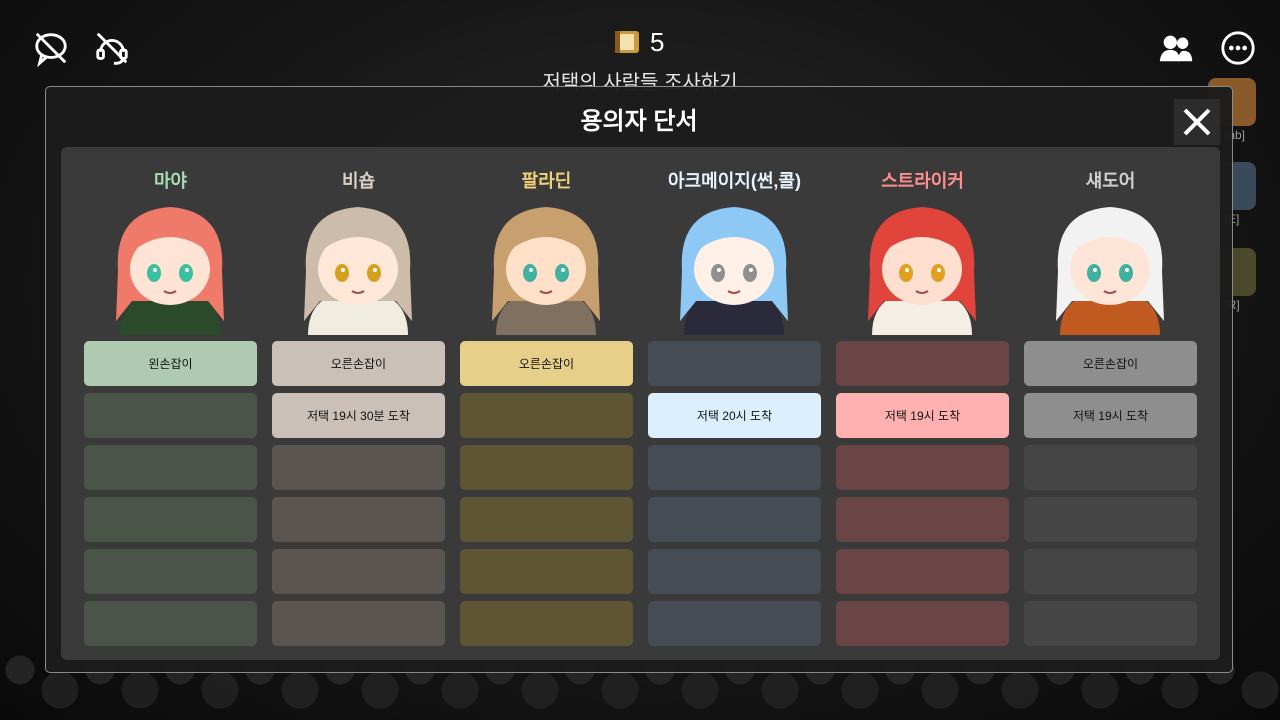  I want to click on party-icon, so click(1176, 48).